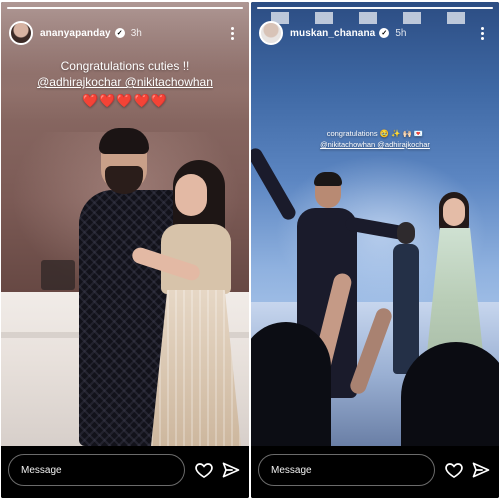 The height and width of the screenshot is (500, 500). I want to click on raised-arm, so click(371, 351).